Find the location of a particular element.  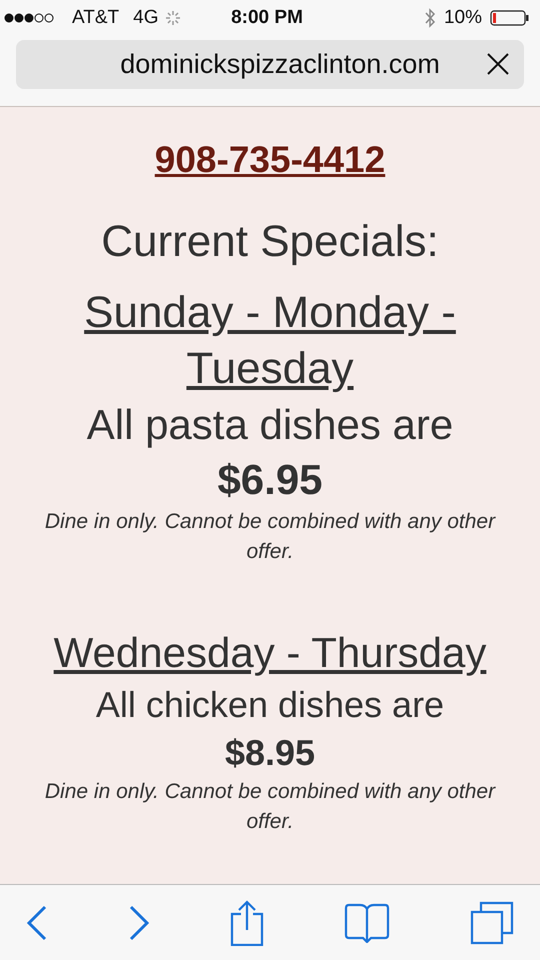

special-days-heading: Wednesday - Thursday is located at coordinates (270, 653).